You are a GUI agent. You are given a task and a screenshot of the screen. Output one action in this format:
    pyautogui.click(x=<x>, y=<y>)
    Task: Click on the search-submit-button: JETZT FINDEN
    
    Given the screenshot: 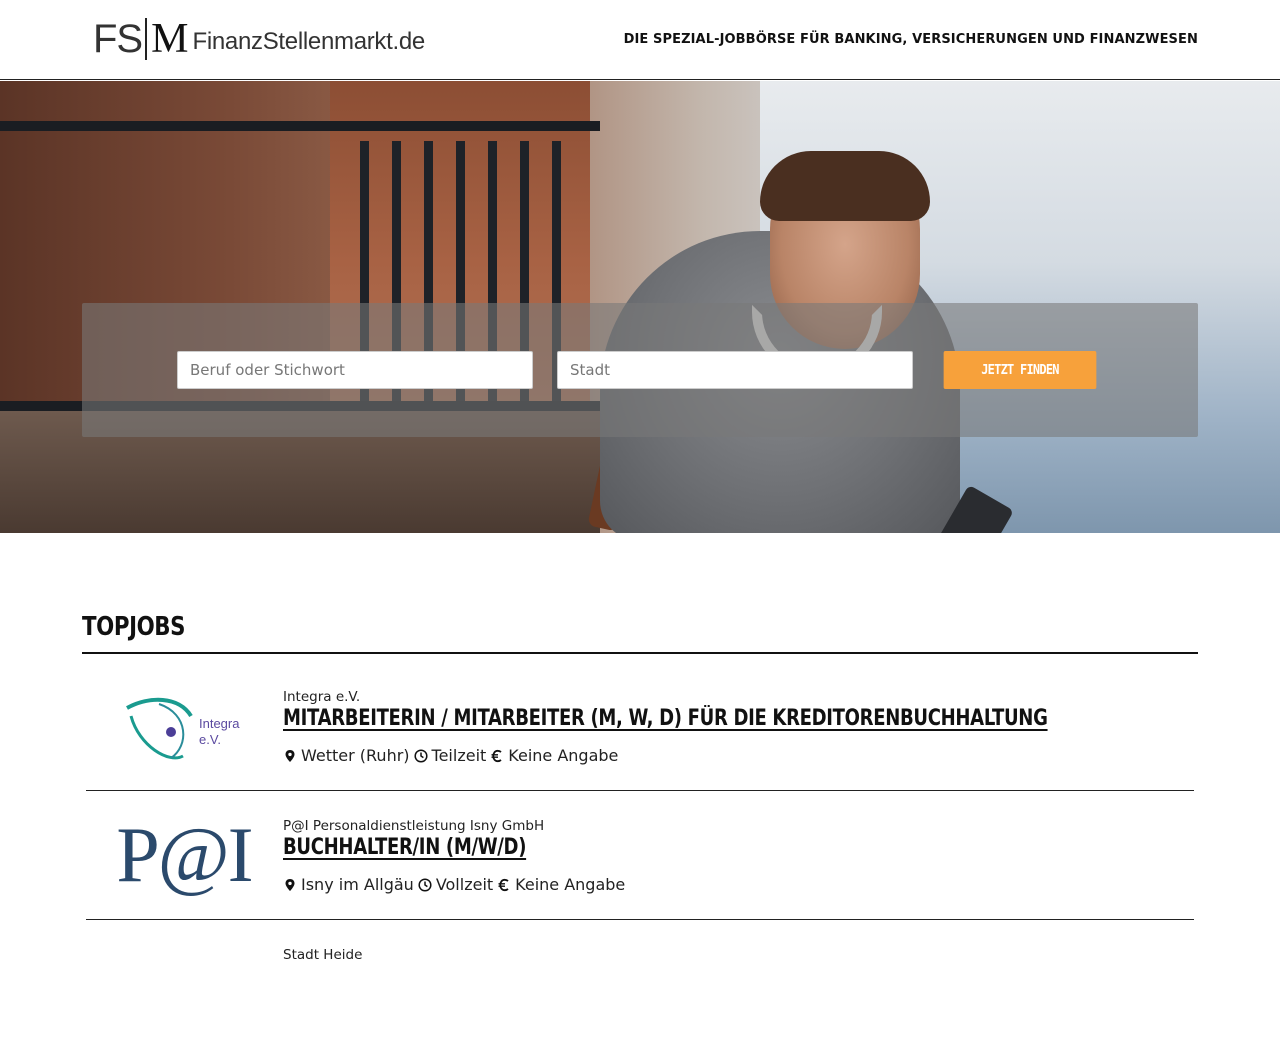 What is the action you would take?
    pyautogui.click(x=1020, y=370)
    